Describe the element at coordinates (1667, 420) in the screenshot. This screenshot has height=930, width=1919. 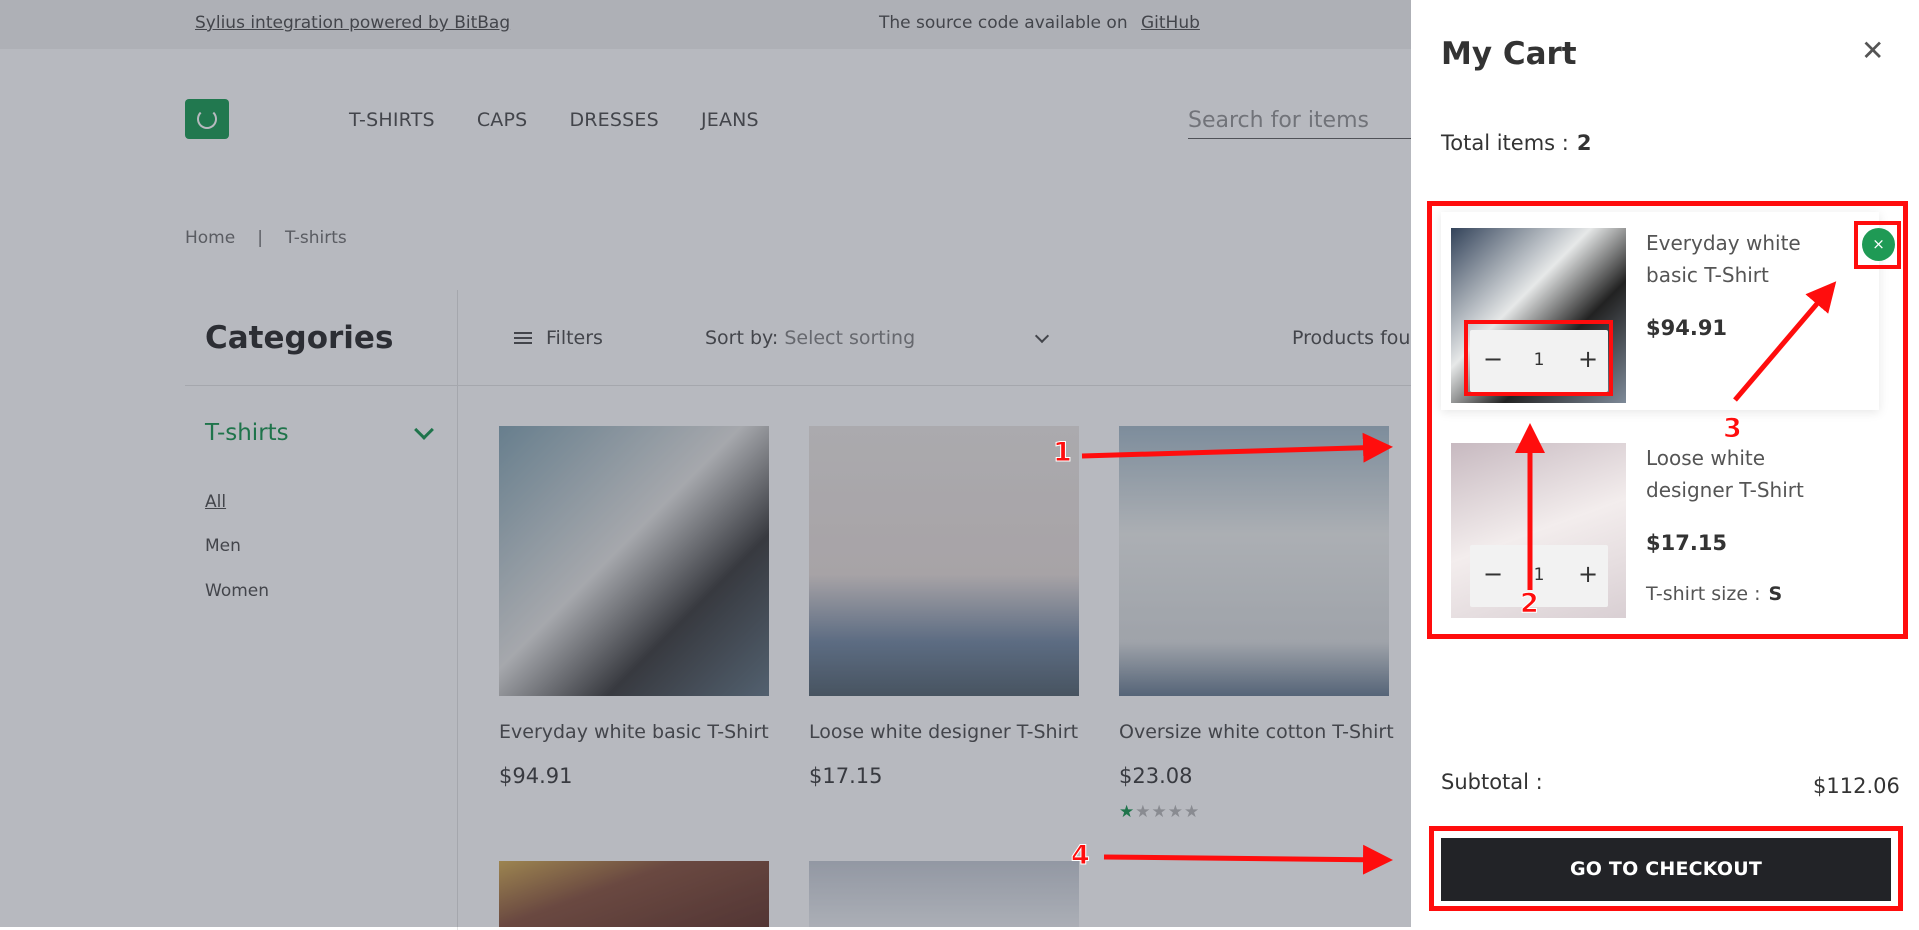
I see `annotation-box-cart-items` at that location.